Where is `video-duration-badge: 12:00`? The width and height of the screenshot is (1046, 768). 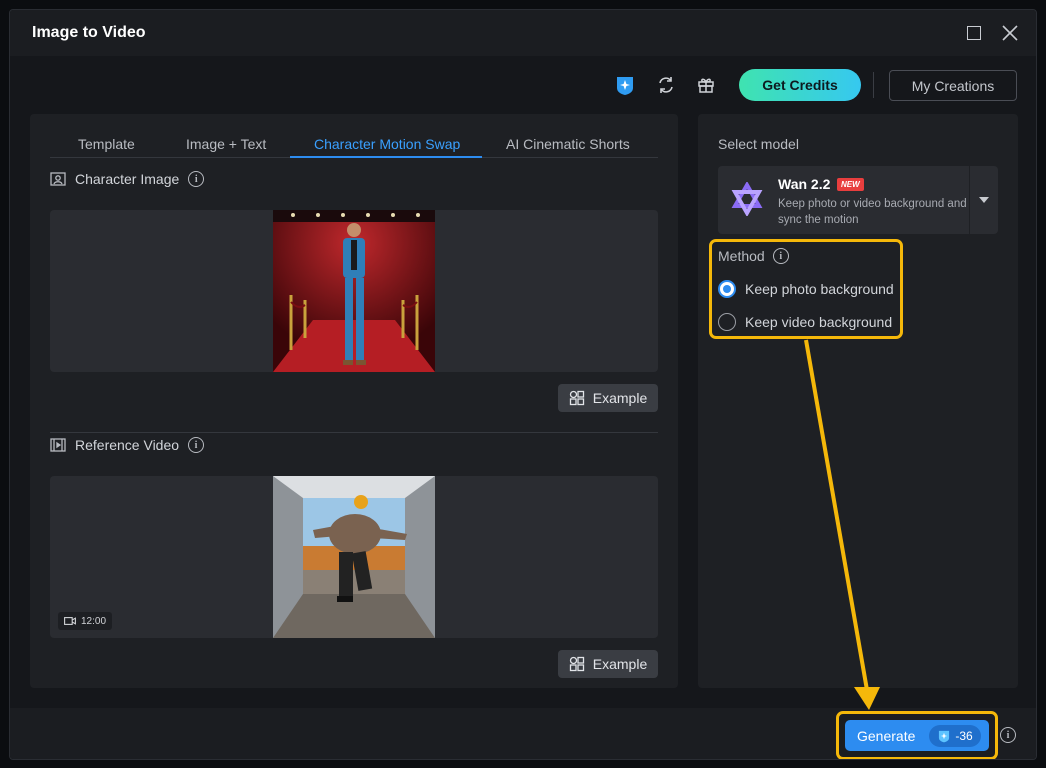 video-duration-badge: 12:00 is located at coordinates (85, 621).